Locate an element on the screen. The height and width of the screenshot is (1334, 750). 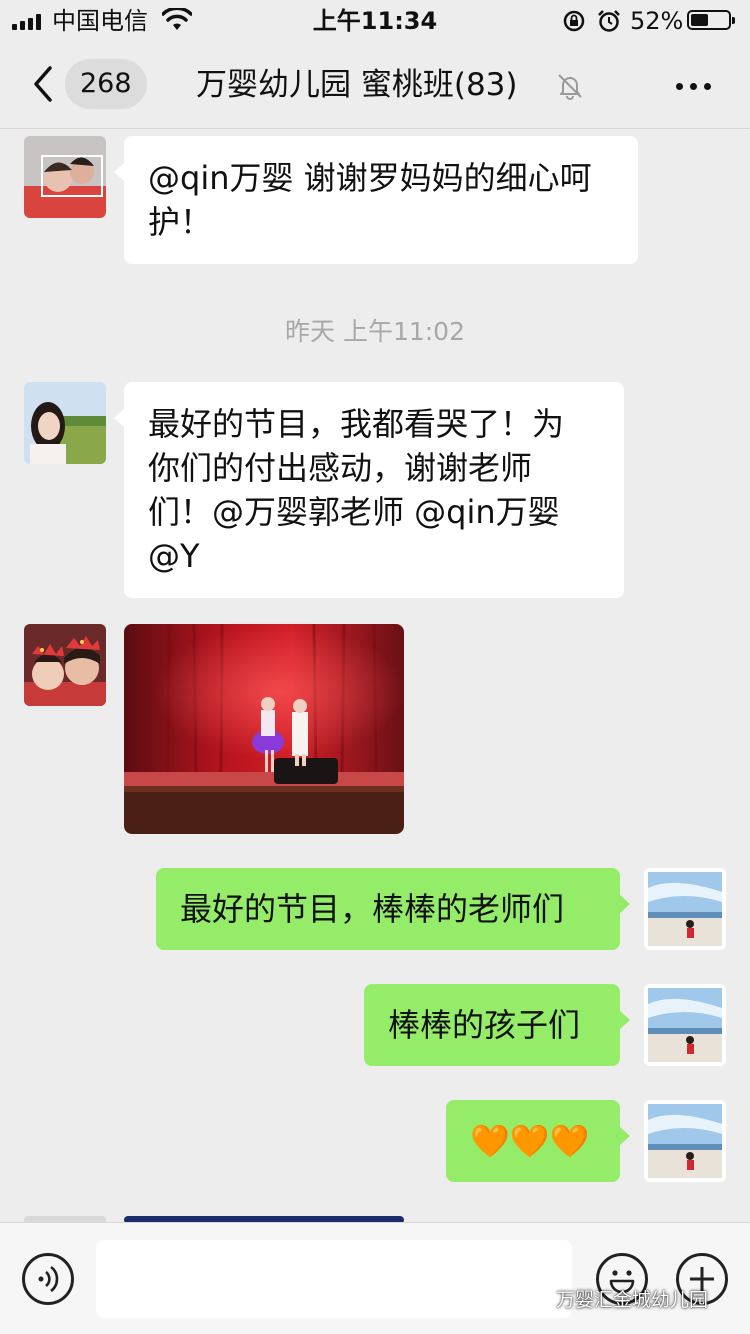
battery-percentage: 52% is located at coordinates (657, 21).